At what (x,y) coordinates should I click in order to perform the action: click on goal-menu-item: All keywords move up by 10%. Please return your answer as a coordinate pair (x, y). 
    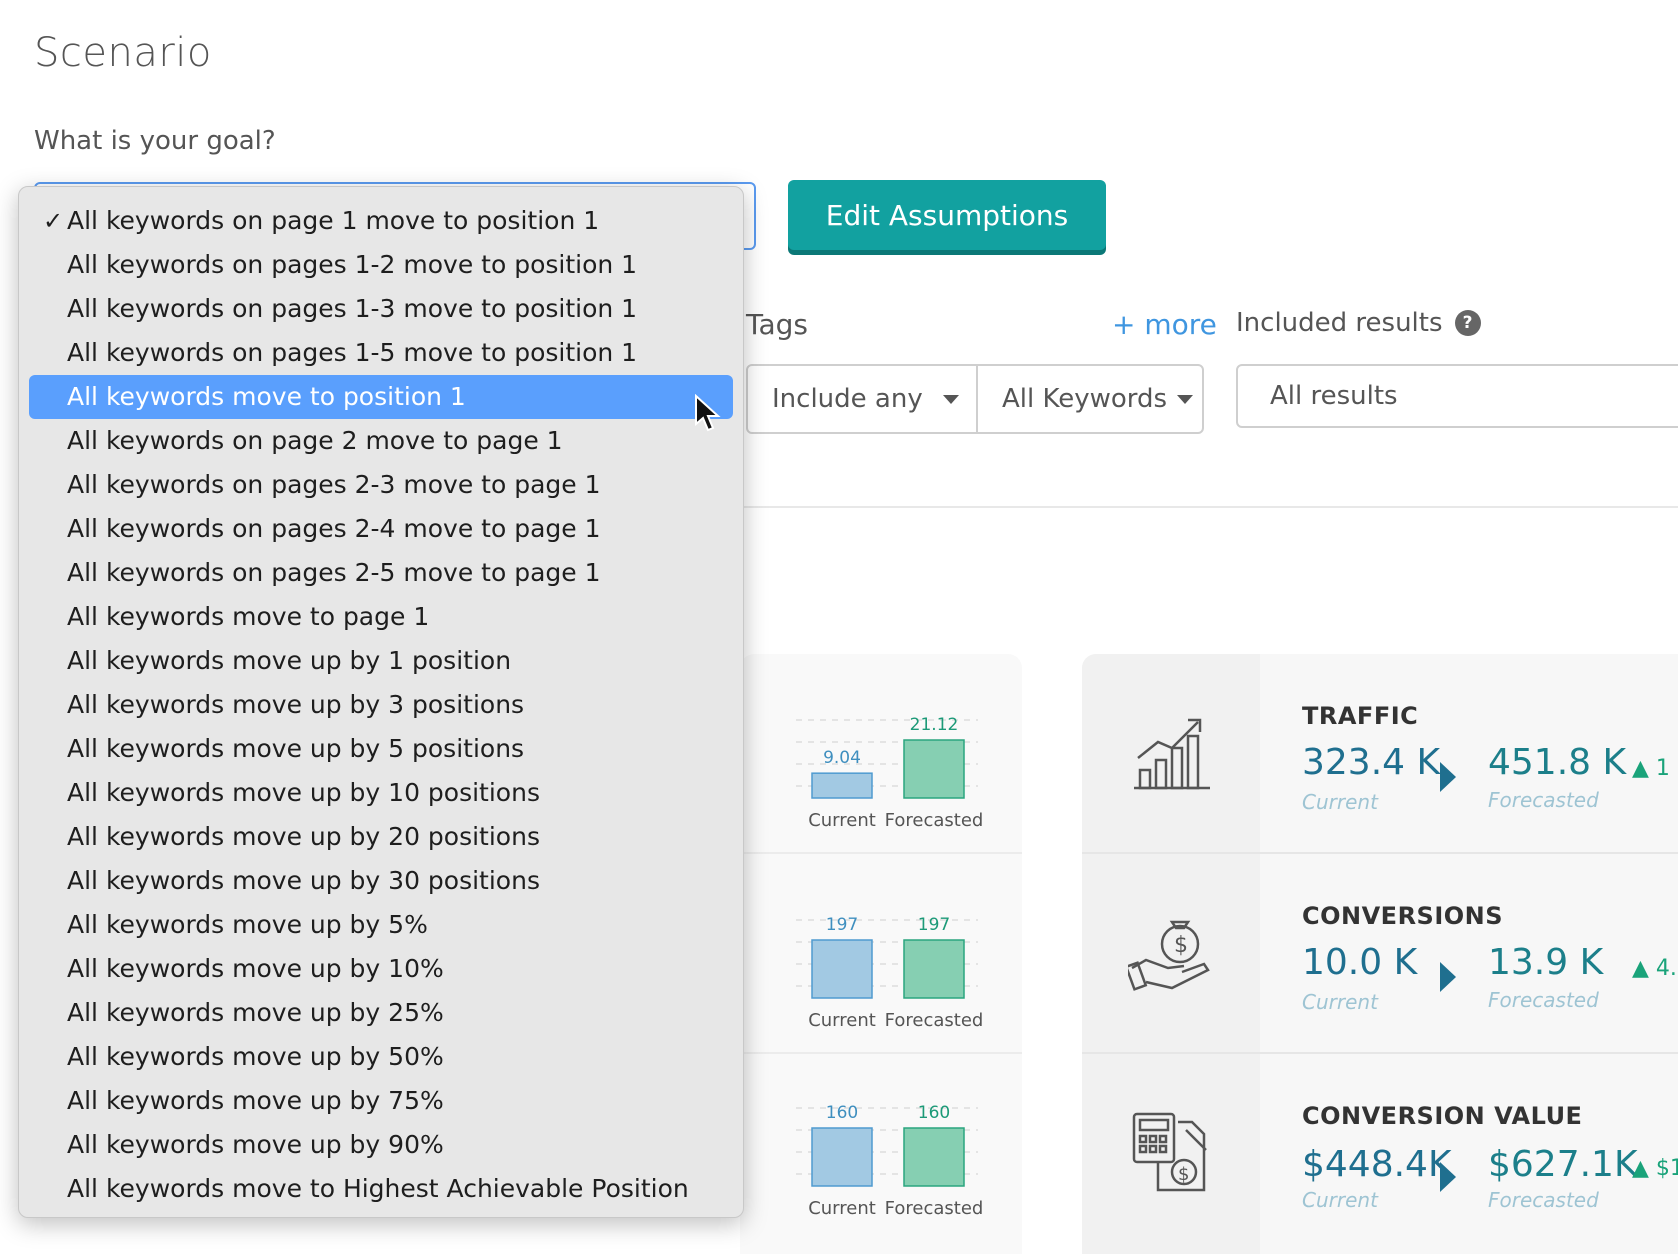
    Looking at the image, I should click on (381, 969).